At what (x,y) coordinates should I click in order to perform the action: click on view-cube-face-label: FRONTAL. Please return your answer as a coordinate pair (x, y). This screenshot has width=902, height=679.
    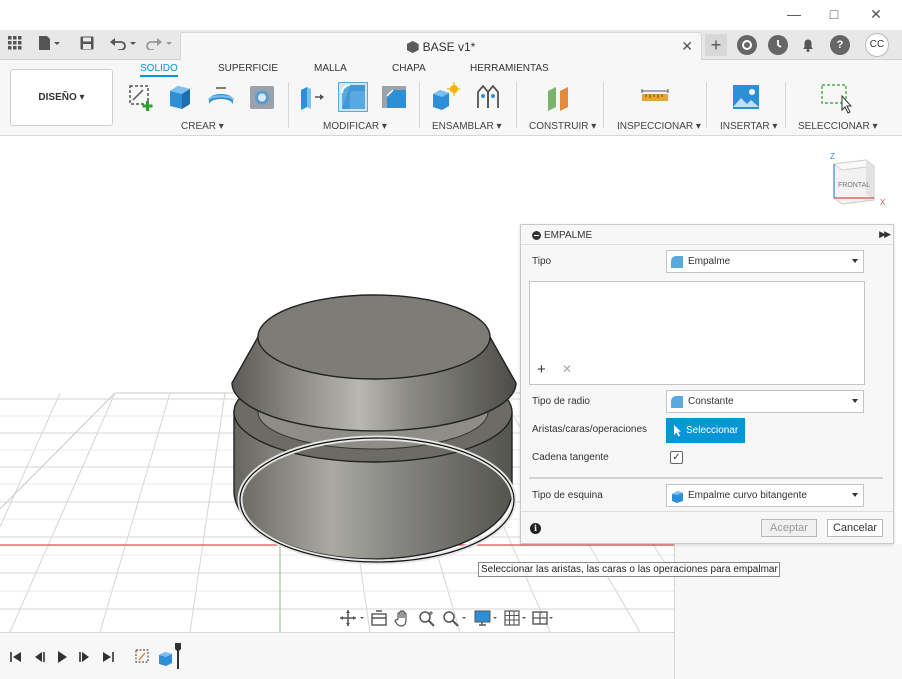
    Looking at the image, I should click on (854, 185).